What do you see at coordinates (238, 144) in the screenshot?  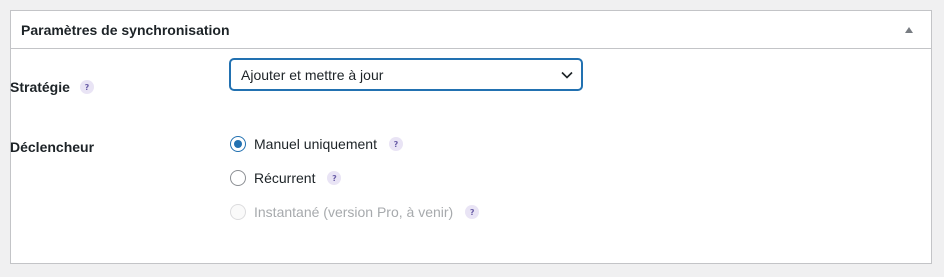 I see `radio-manual` at bounding box center [238, 144].